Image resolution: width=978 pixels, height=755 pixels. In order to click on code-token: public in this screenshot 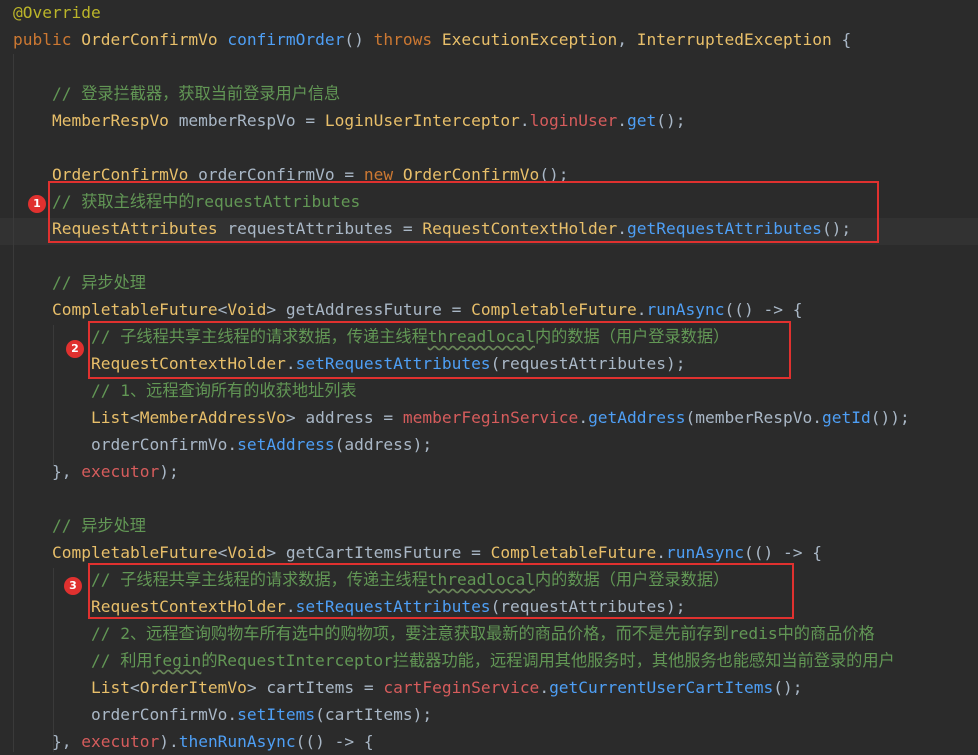, I will do `click(47, 39)`.